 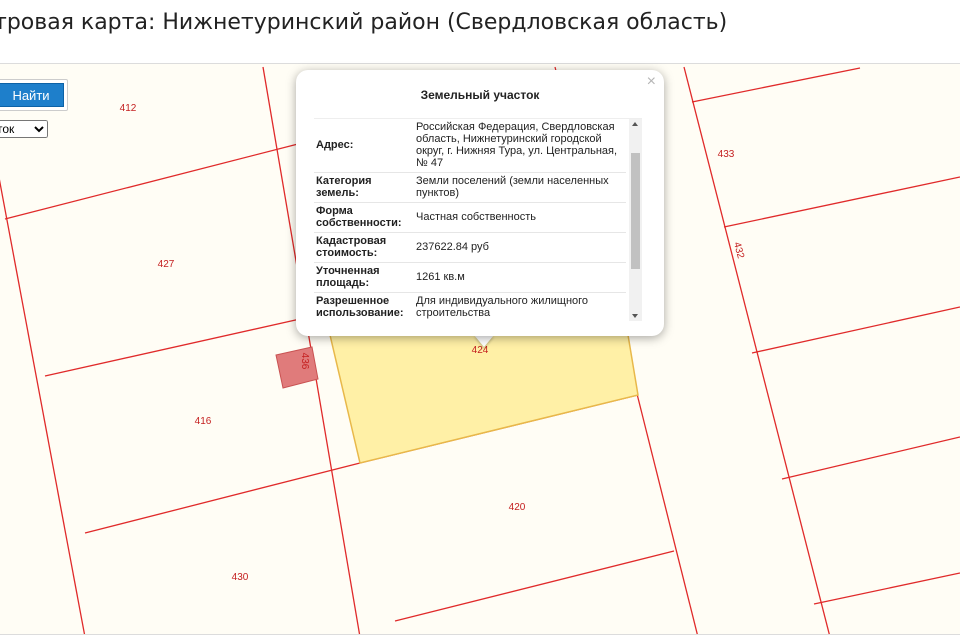 I want to click on attribute-value: Частная собственность, so click(x=520, y=217).